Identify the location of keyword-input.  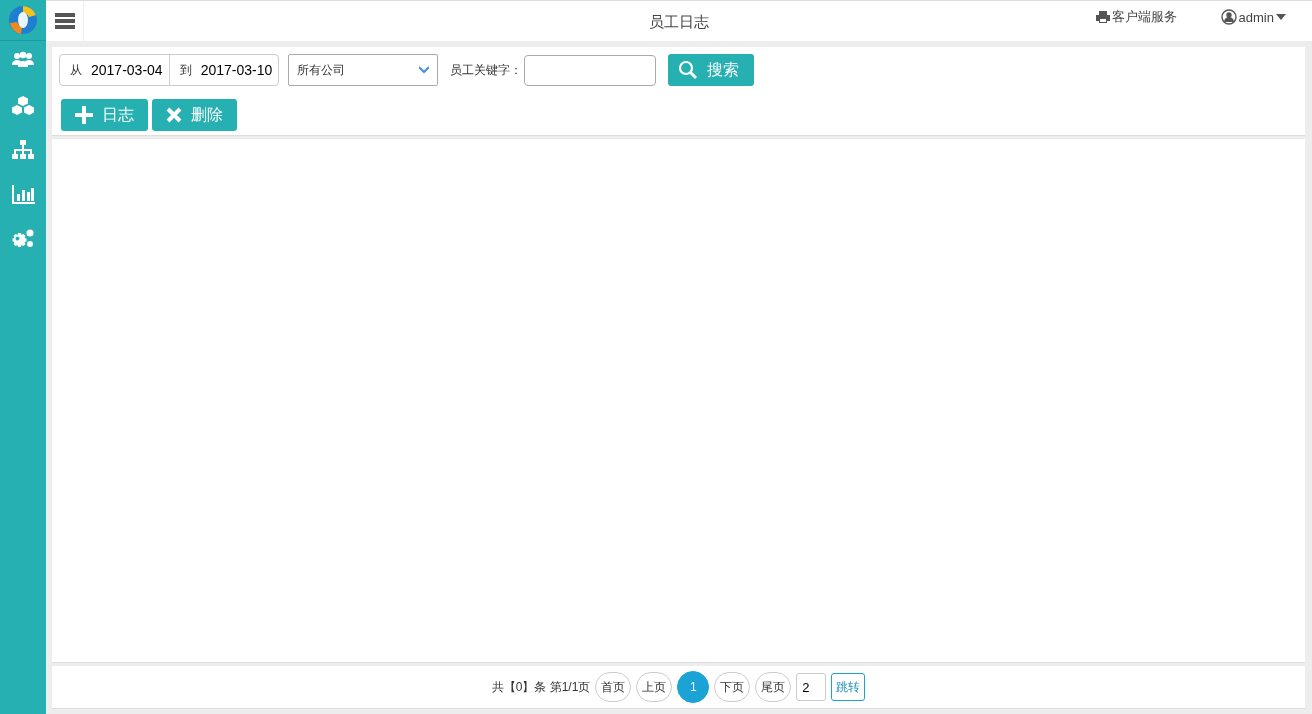
(590, 70).